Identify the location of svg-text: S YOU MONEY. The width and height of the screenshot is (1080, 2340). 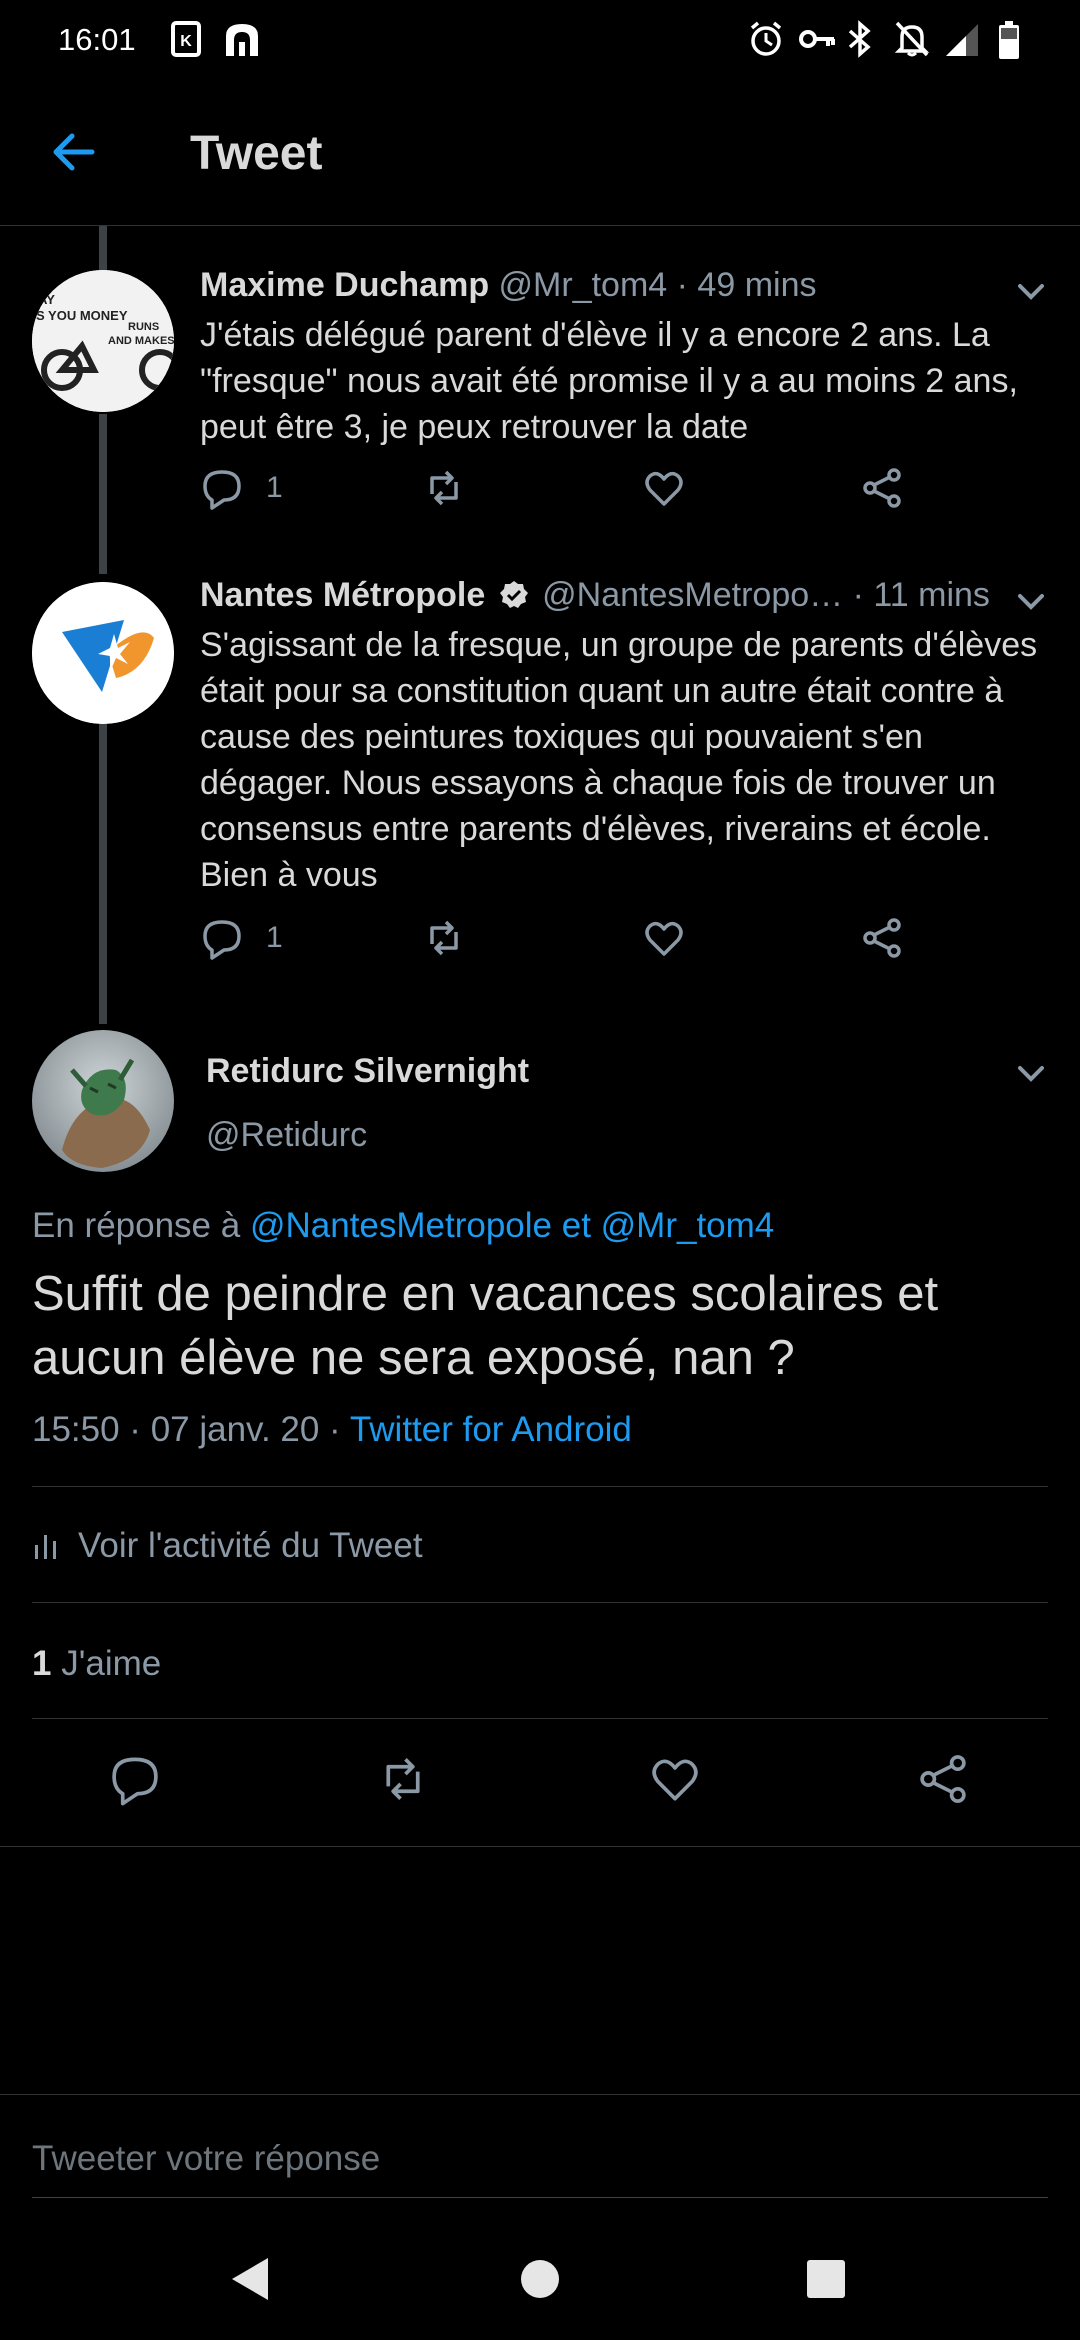
(82, 315).